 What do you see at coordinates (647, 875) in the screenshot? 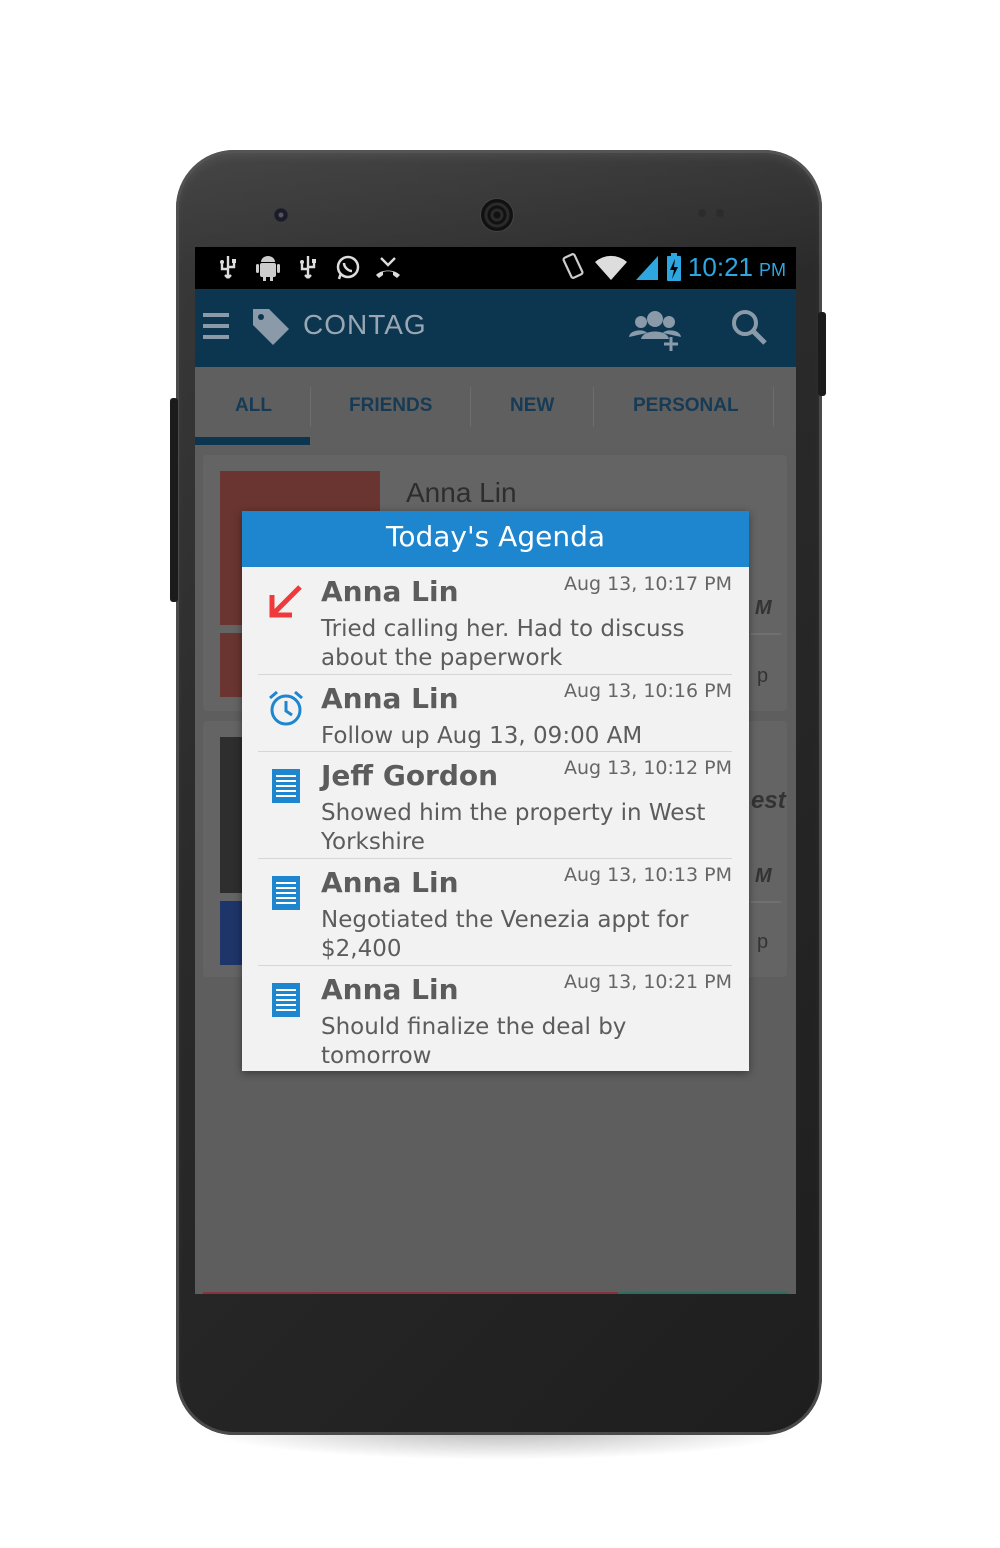
I see `agenda-item-time: Aug 13, 10:13 PM` at bounding box center [647, 875].